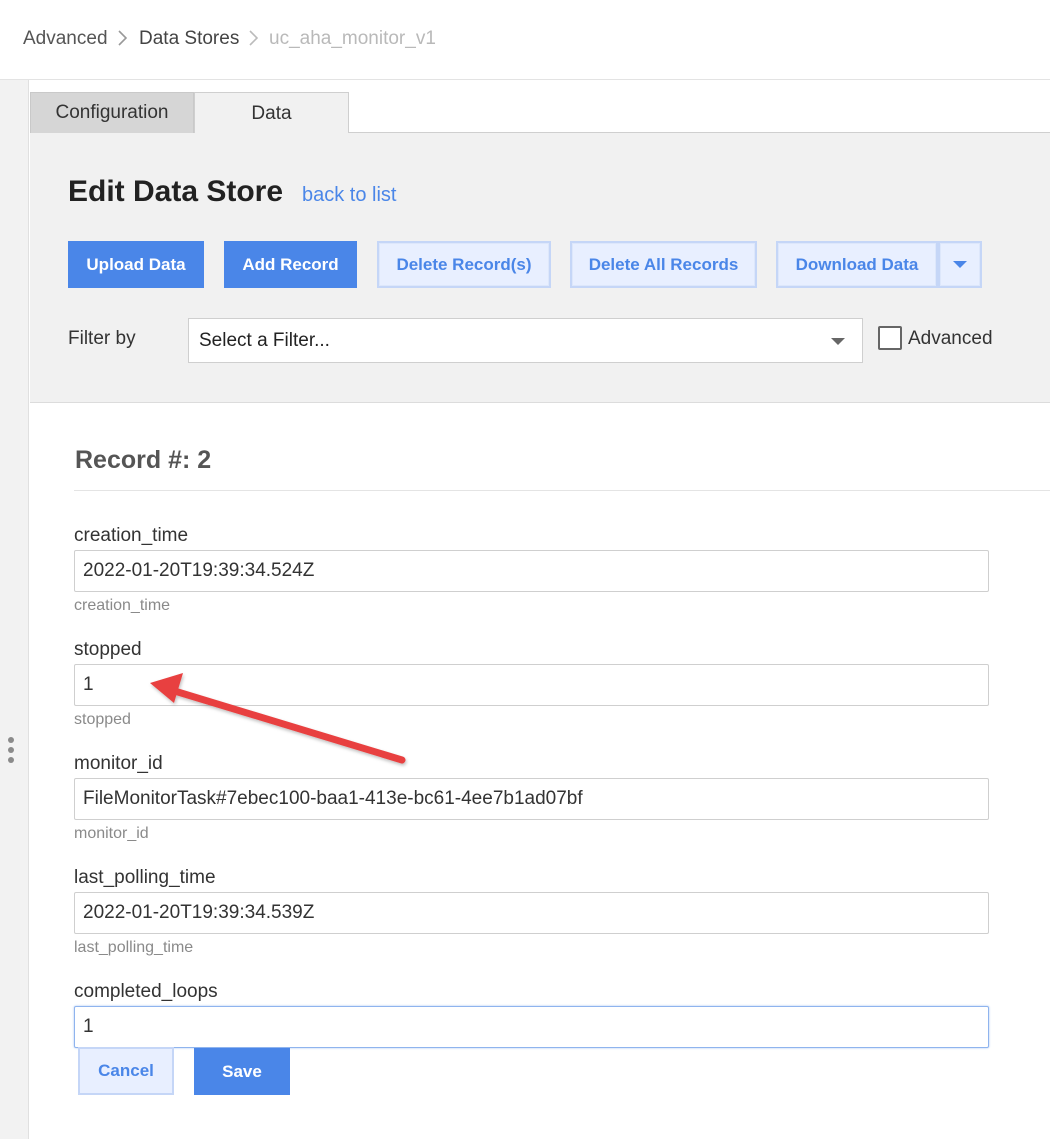 This screenshot has width=1050, height=1139. I want to click on delete-records-button: Delete Record(s), so click(464, 264).